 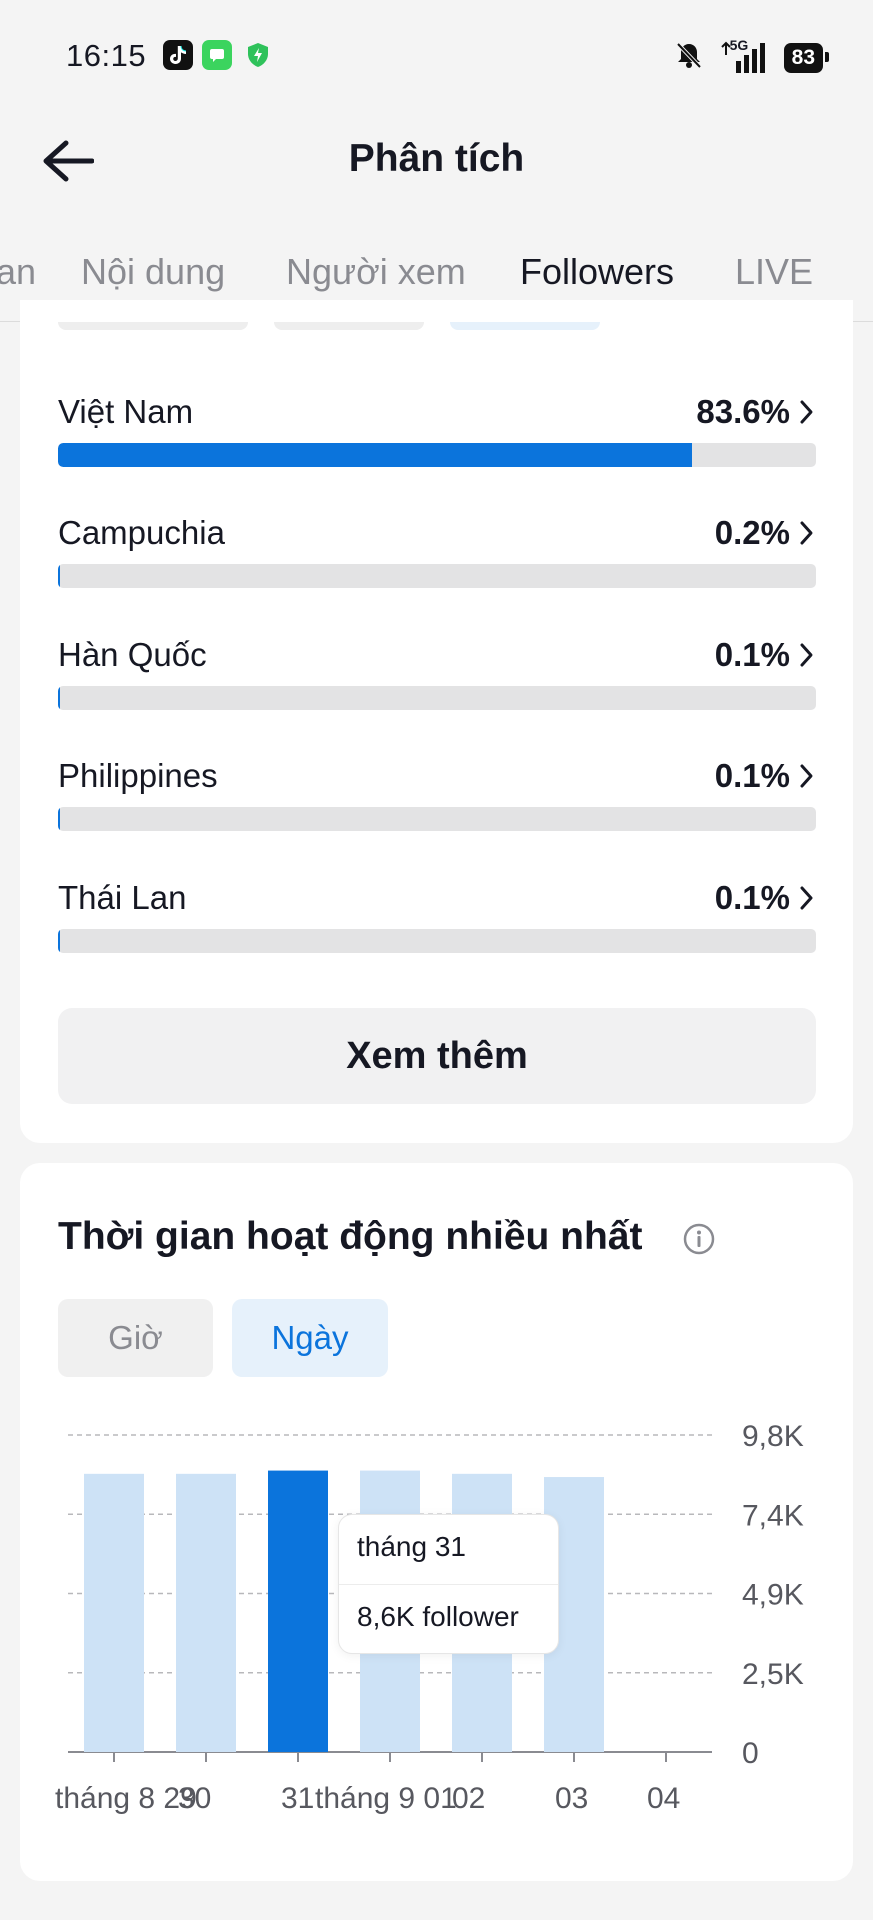 I want to click on tooltip-date: tháng 31, so click(x=411, y=1546).